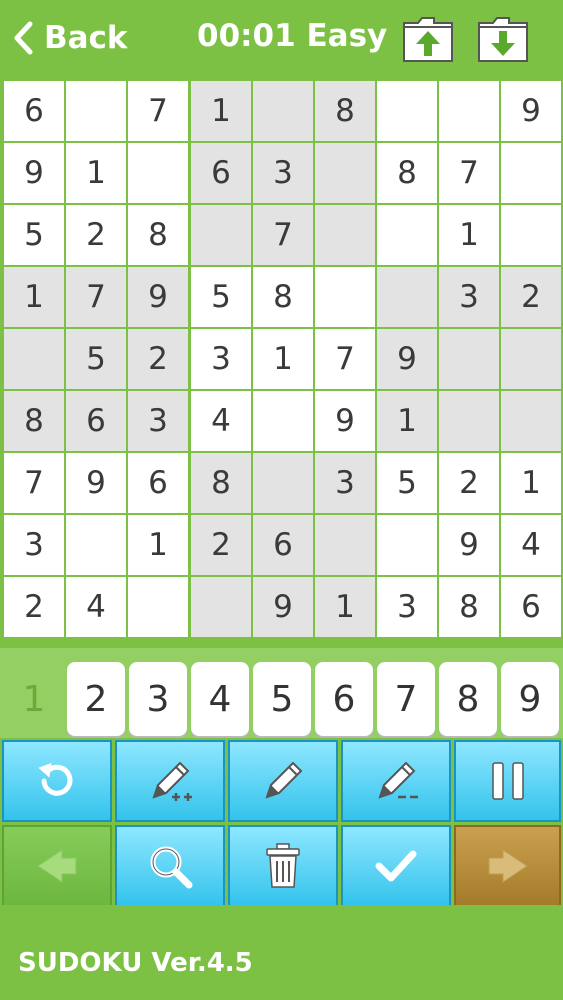  Describe the element at coordinates (158, 699) in the screenshot. I see `digit-button-3: 3` at that location.